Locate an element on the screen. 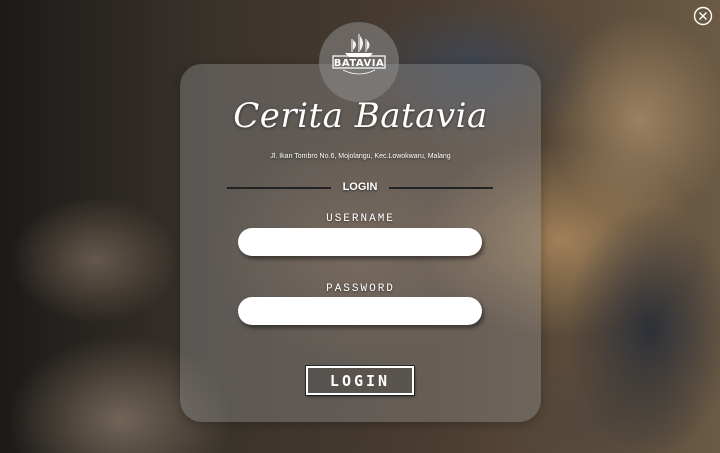  login-button-label: LOGIN is located at coordinates (360, 380).